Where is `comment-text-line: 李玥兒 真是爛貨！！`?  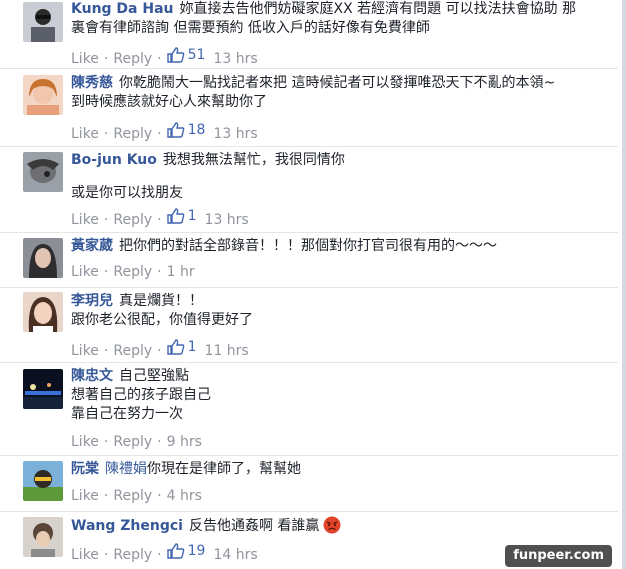
comment-text-line: 李玥兒 真是爛貨！！ is located at coordinates (137, 301).